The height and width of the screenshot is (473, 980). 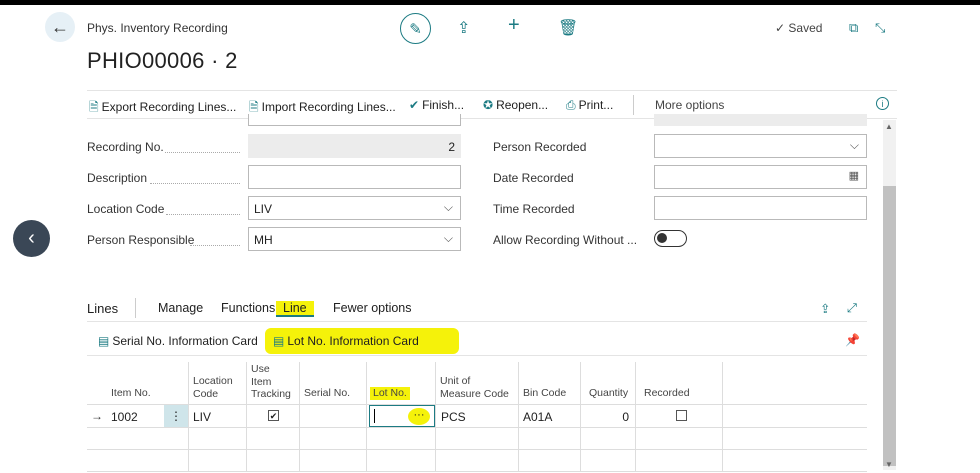 What do you see at coordinates (176, 416) in the screenshot?
I see `row-actions-button: ⋮` at bounding box center [176, 416].